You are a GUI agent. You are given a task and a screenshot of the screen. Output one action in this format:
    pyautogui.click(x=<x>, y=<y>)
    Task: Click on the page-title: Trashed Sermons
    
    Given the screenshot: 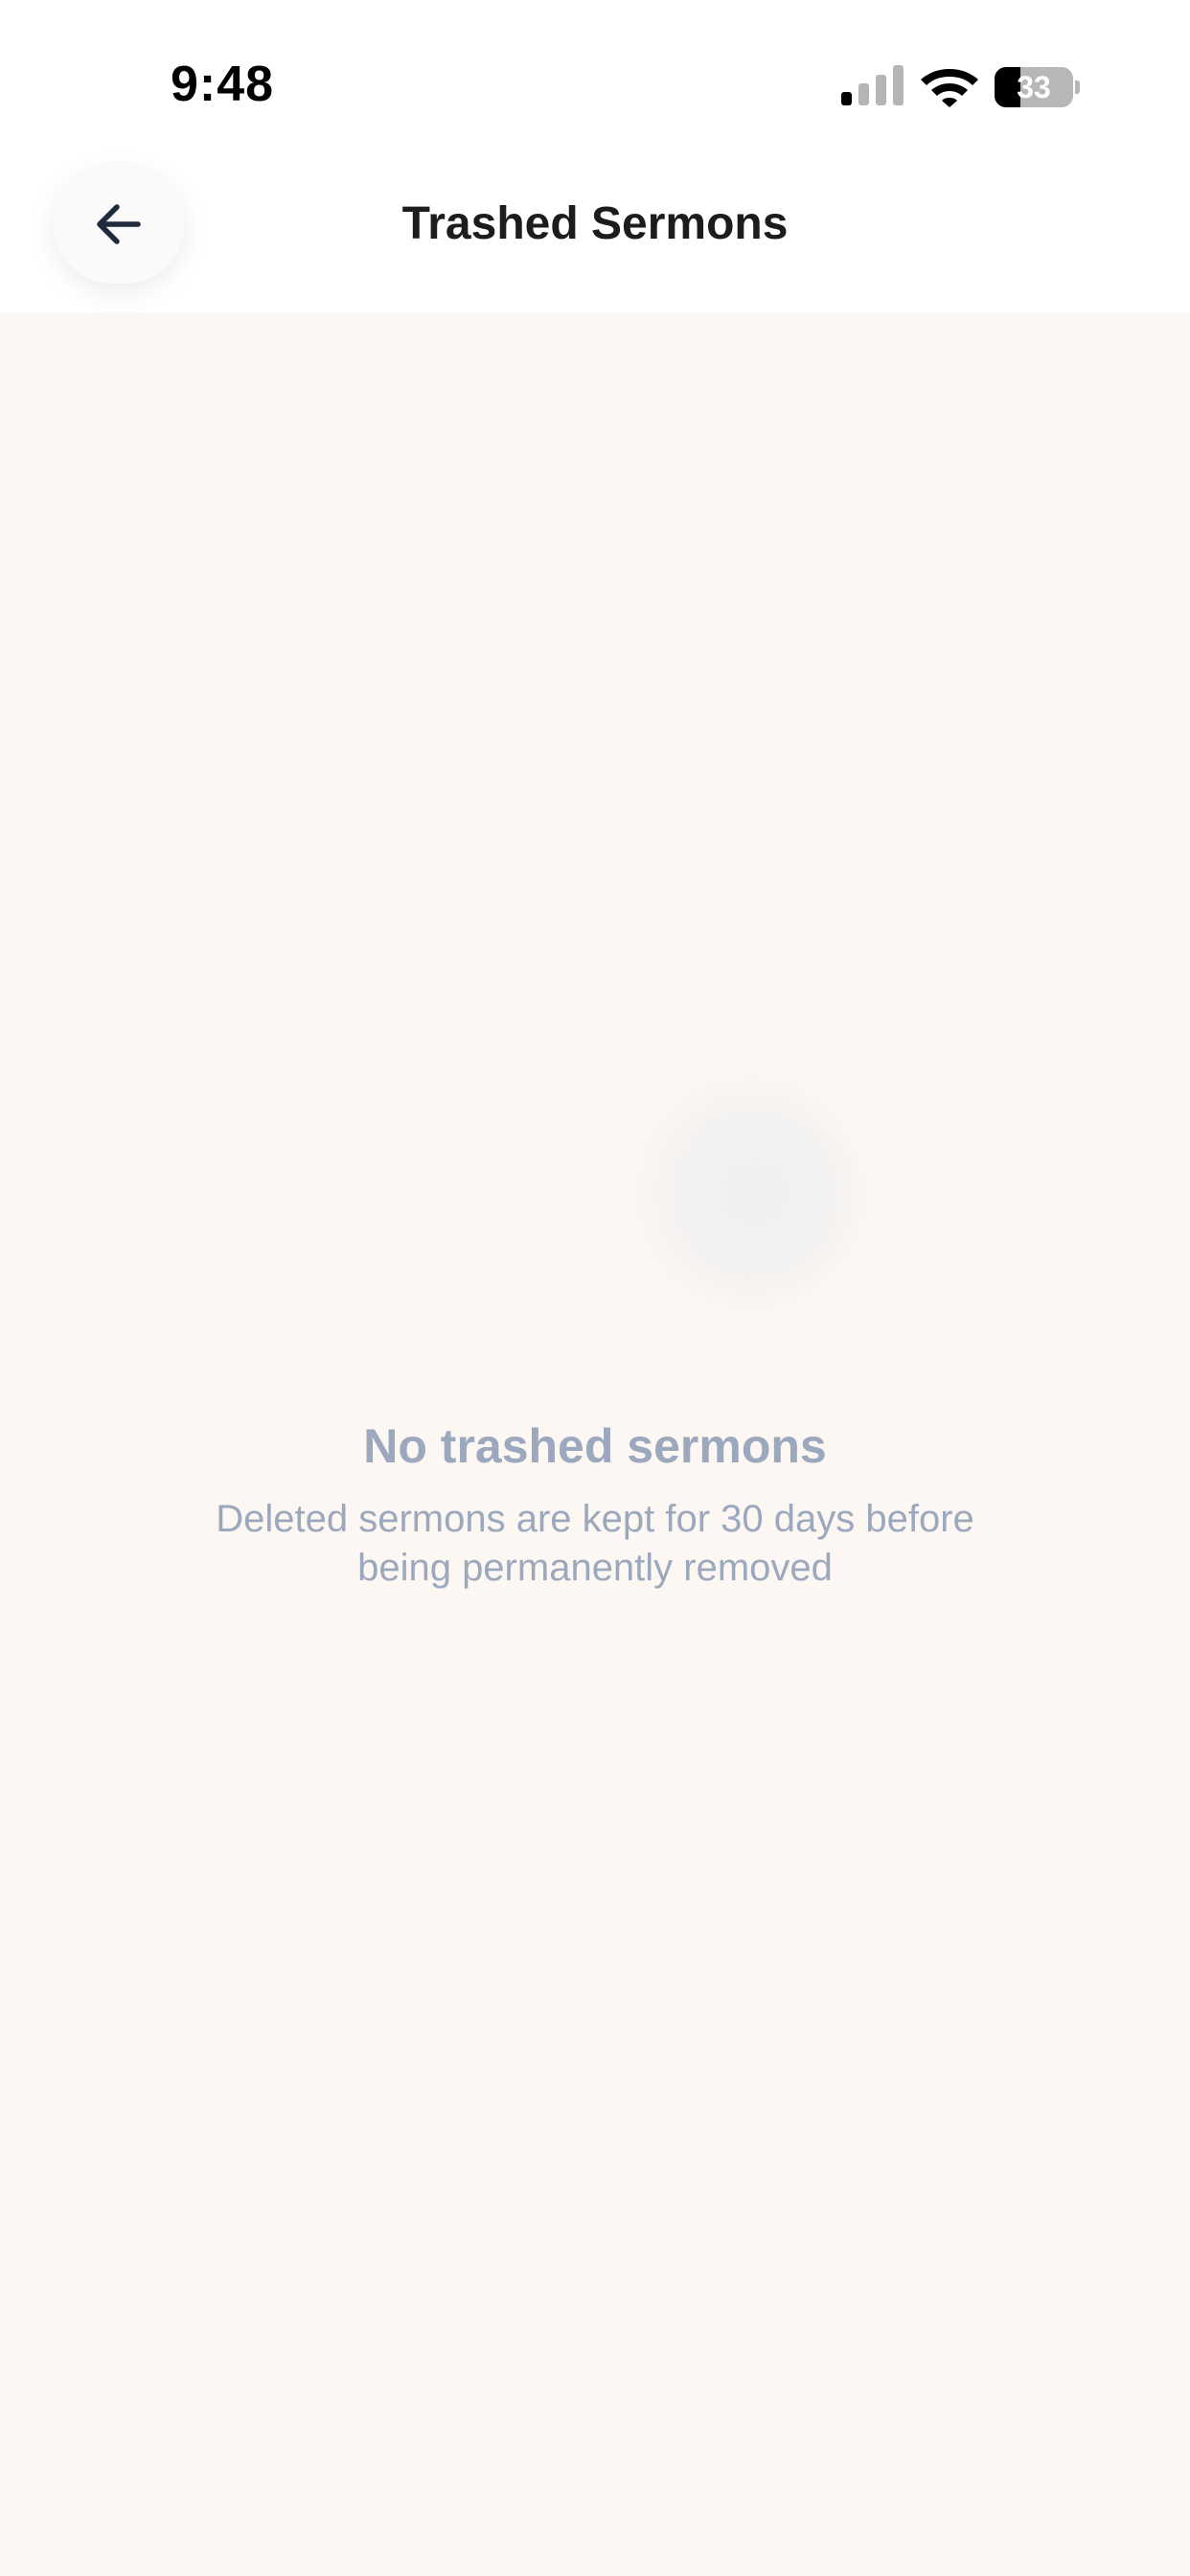 What is the action you would take?
    pyautogui.click(x=595, y=223)
    